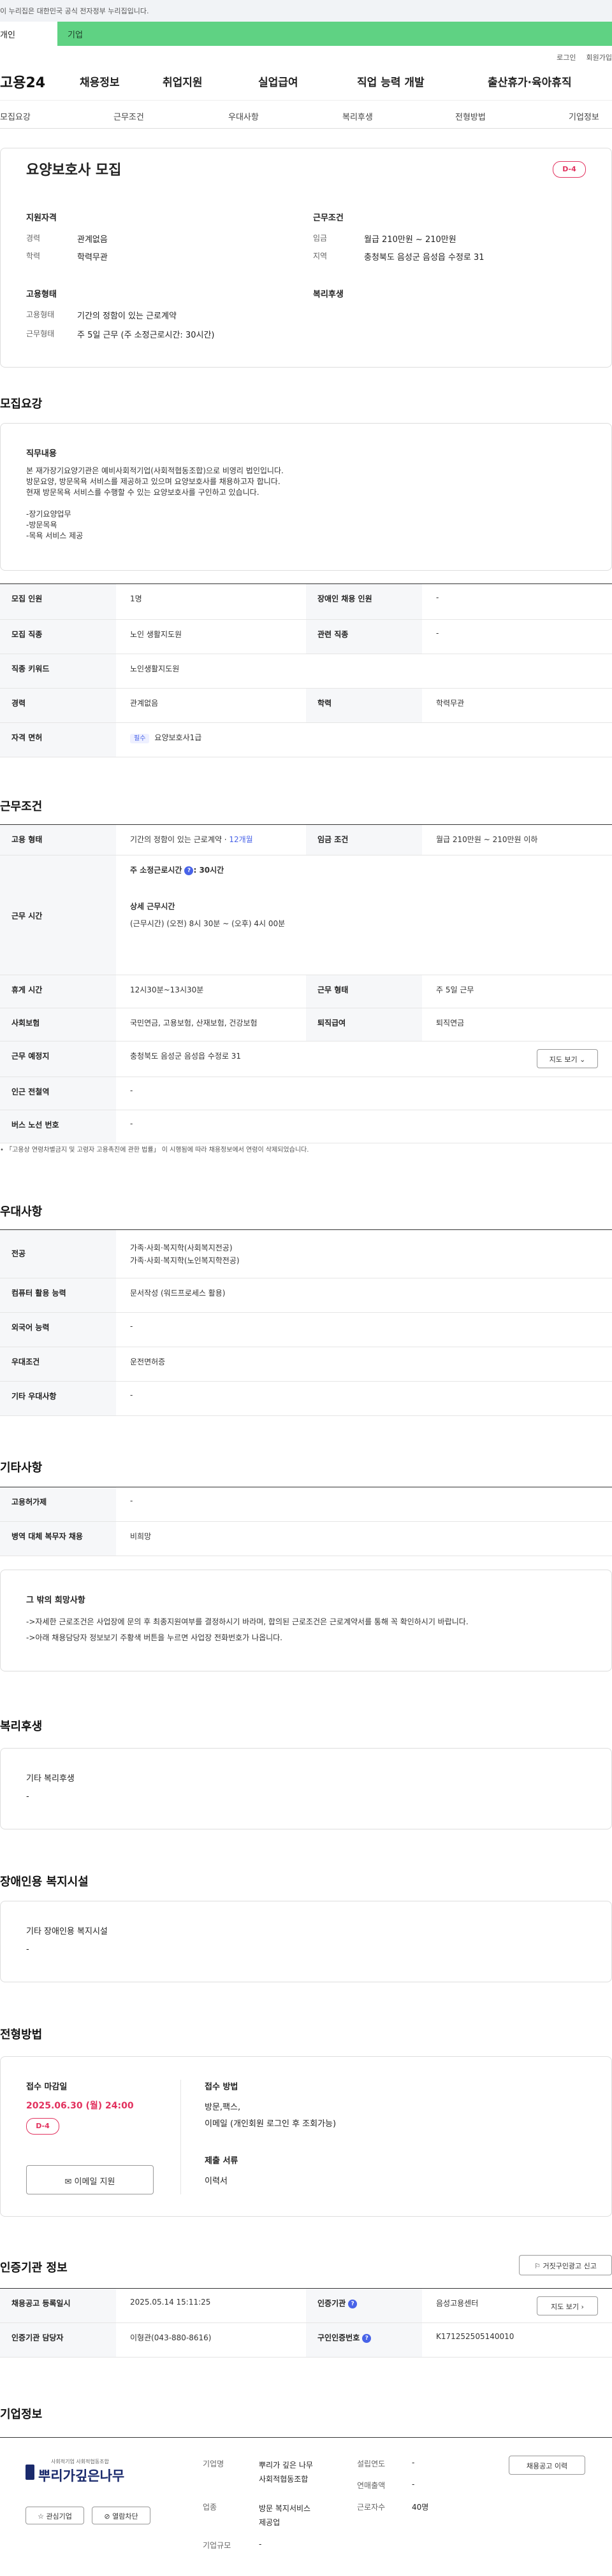 This screenshot has width=612, height=2576. Describe the element at coordinates (55, 535) in the screenshot. I see `duty-line: -목욕 서비스 제공` at that location.